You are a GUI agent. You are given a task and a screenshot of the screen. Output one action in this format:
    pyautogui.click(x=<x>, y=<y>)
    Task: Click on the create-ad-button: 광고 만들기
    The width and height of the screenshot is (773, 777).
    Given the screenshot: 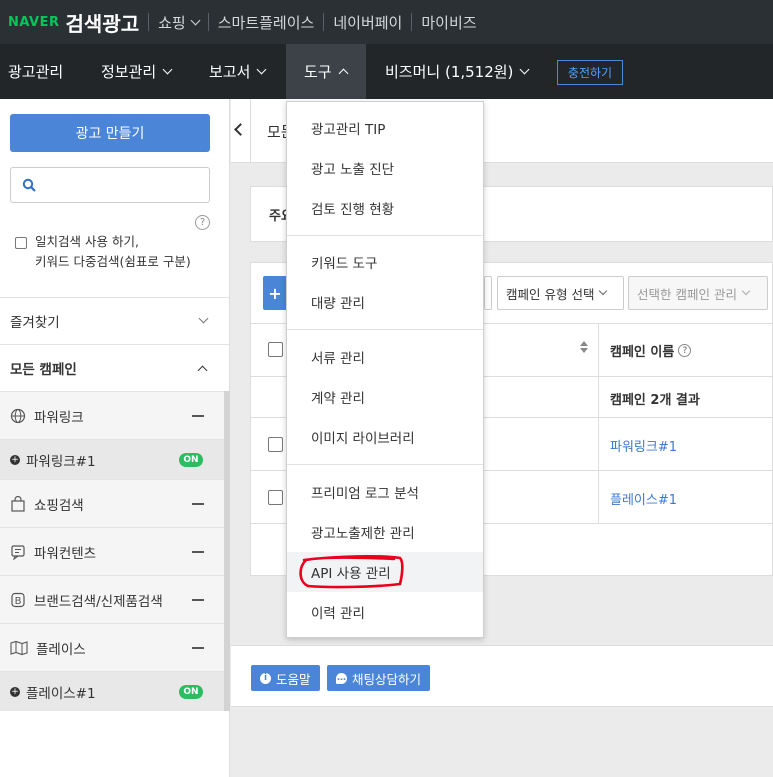 What is the action you would take?
    pyautogui.click(x=110, y=133)
    